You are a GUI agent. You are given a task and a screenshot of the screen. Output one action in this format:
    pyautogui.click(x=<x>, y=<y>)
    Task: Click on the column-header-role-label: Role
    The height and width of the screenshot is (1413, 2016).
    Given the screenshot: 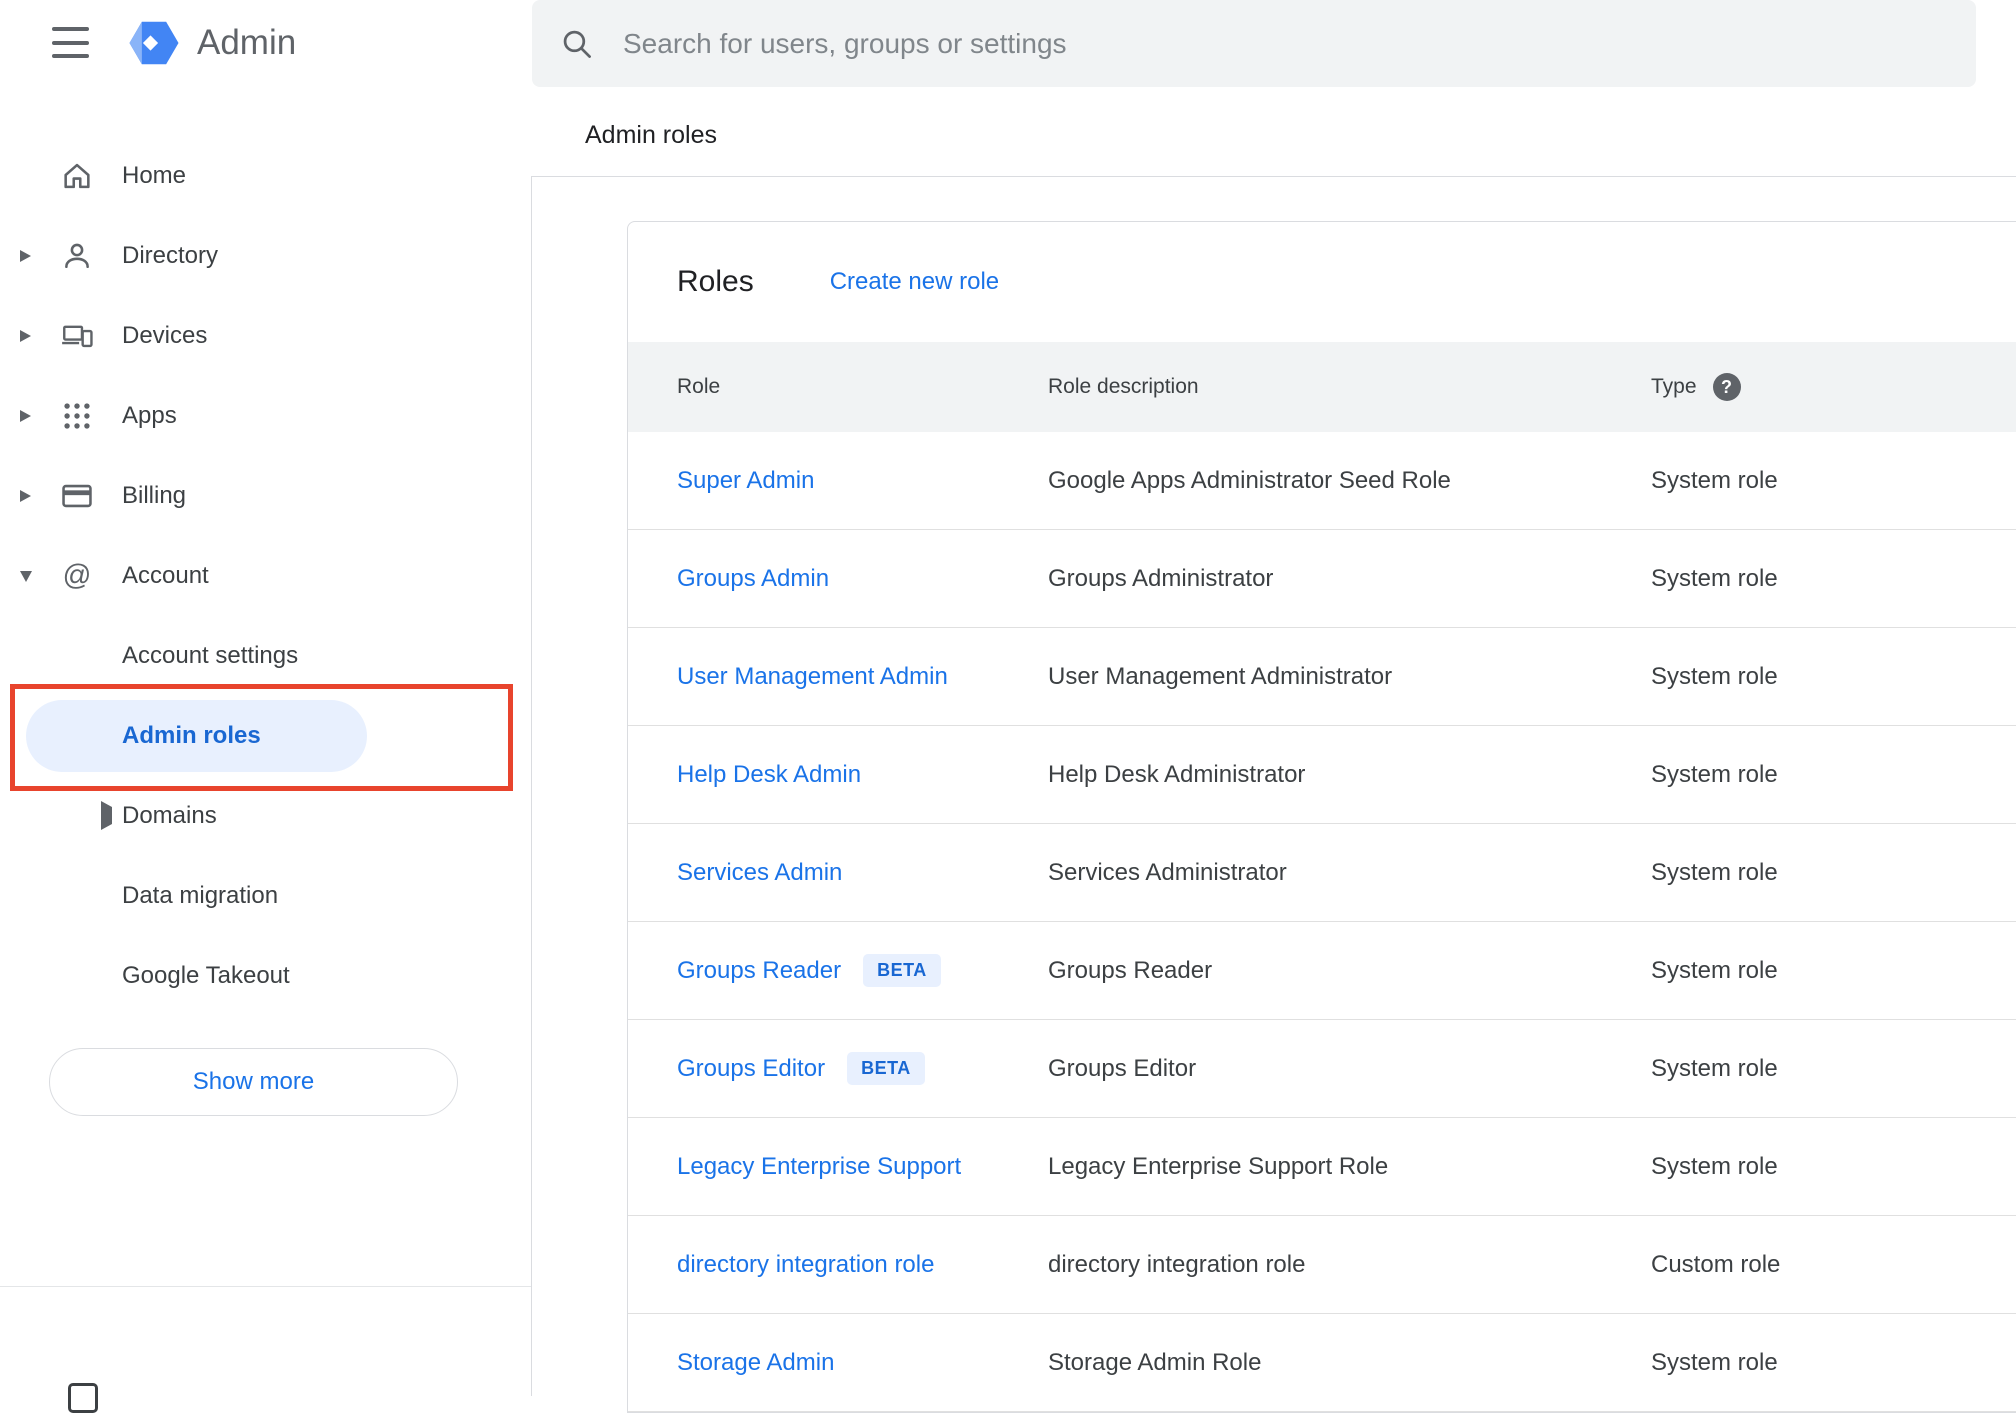 What is the action you would take?
    pyautogui.click(x=699, y=386)
    